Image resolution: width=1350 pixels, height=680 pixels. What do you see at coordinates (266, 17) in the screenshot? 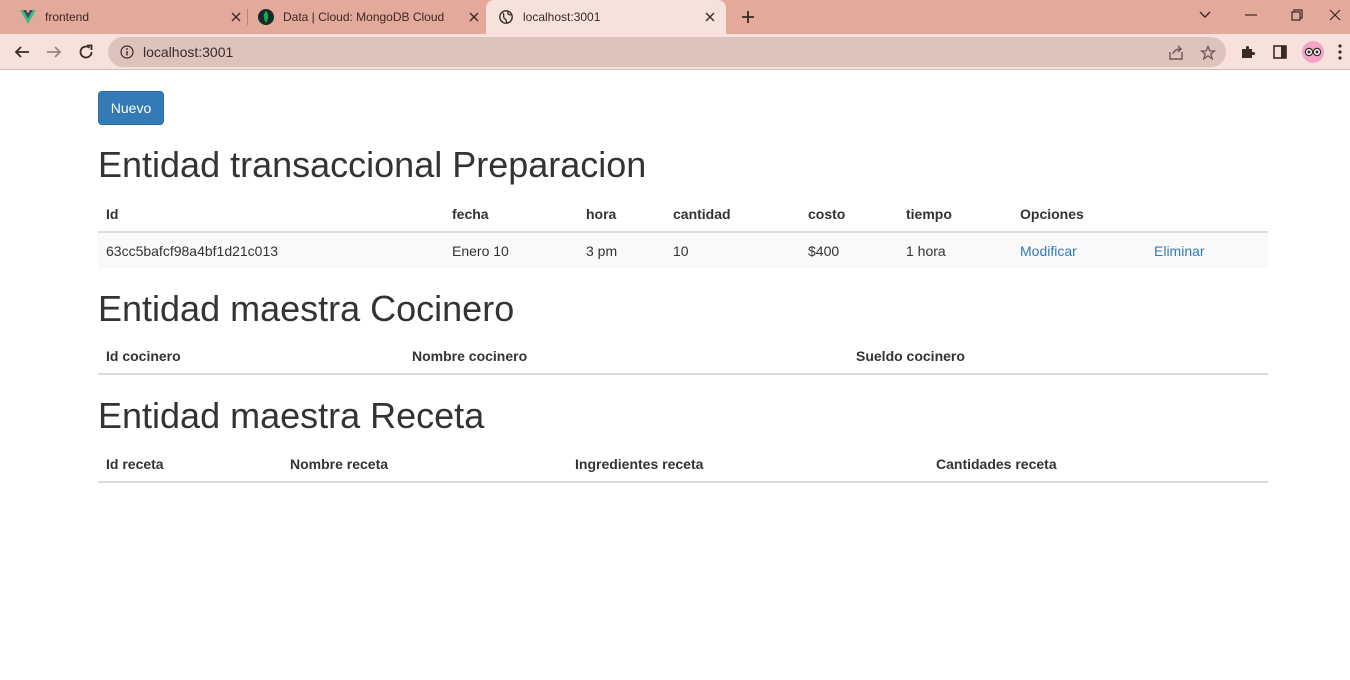
I see `mongodb-leaf-icon` at bounding box center [266, 17].